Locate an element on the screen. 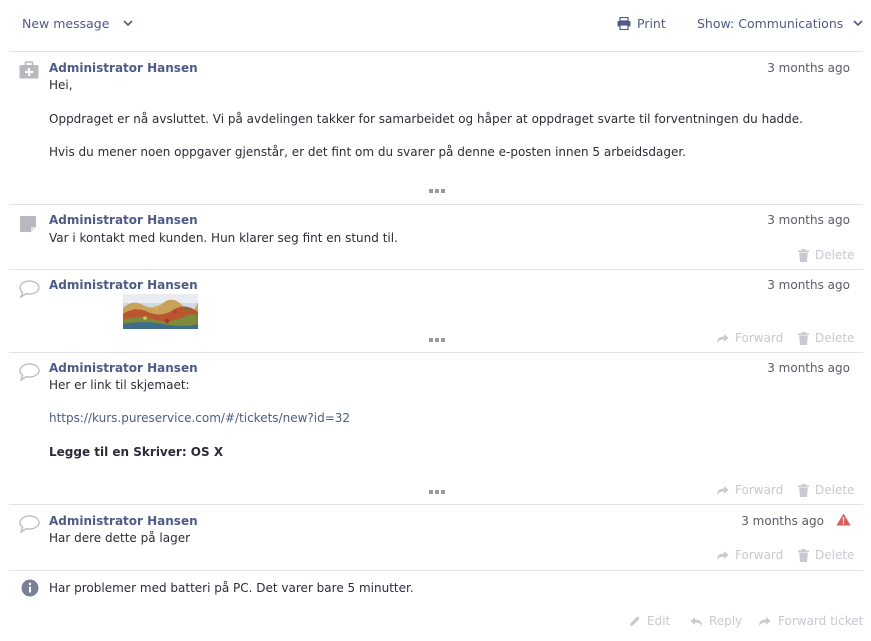 The image size is (871, 641). show-filter-dropdown: Show: Communications is located at coordinates (780, 23).